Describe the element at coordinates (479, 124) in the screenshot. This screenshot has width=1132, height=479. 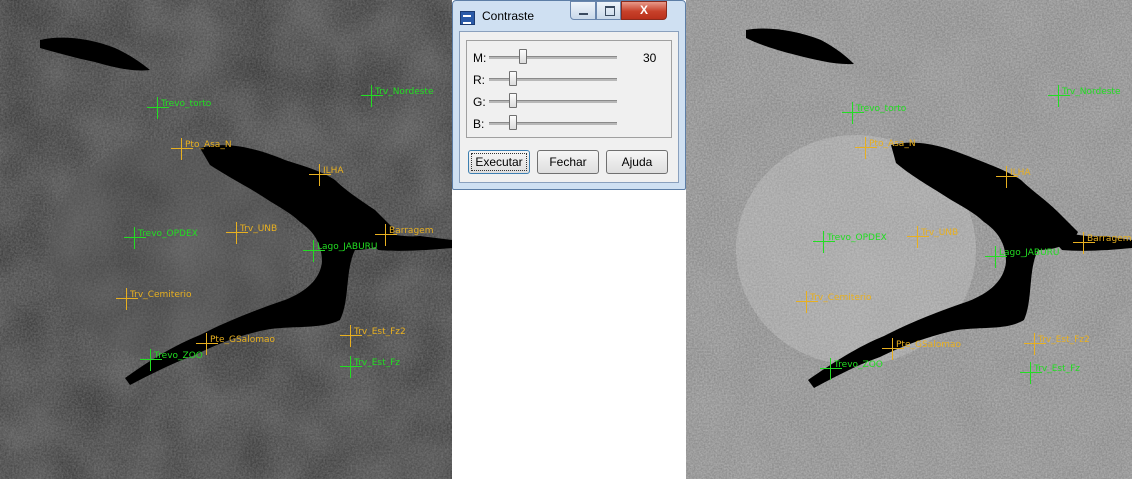
I see `slider-label-b: B:` at that location.